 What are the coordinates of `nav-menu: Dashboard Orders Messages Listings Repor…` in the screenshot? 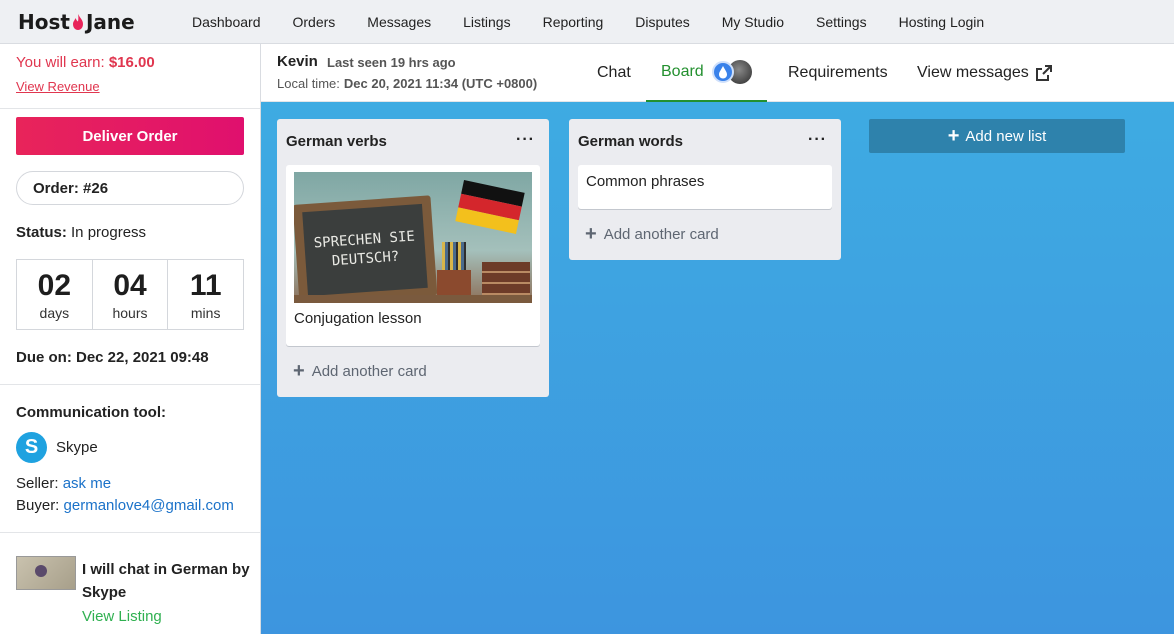 It's located at (604, 22).